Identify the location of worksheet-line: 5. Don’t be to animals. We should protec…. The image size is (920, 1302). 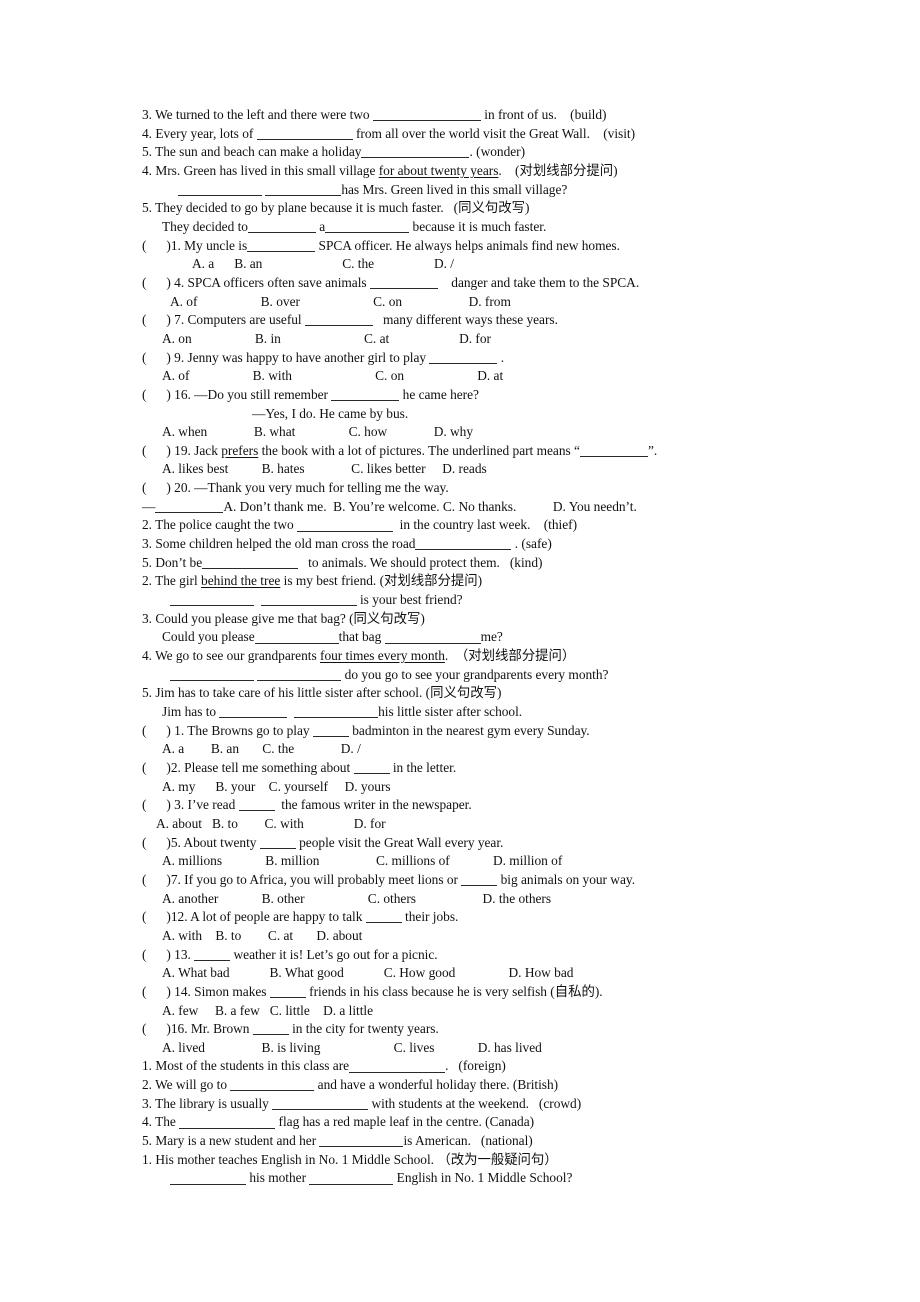
(472, 563).